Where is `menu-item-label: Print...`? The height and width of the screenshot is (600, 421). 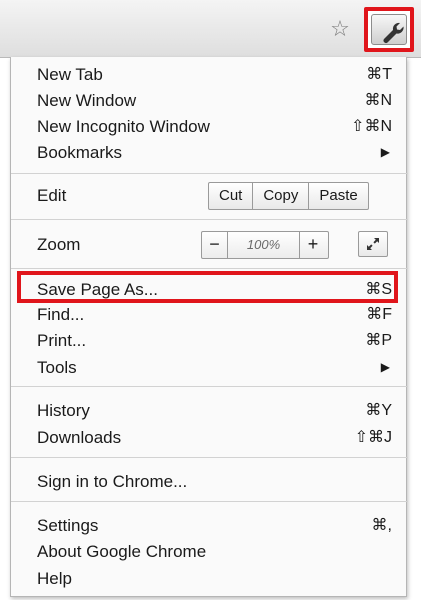 menu-item-label: Print... is located at coordinates (62, 340).